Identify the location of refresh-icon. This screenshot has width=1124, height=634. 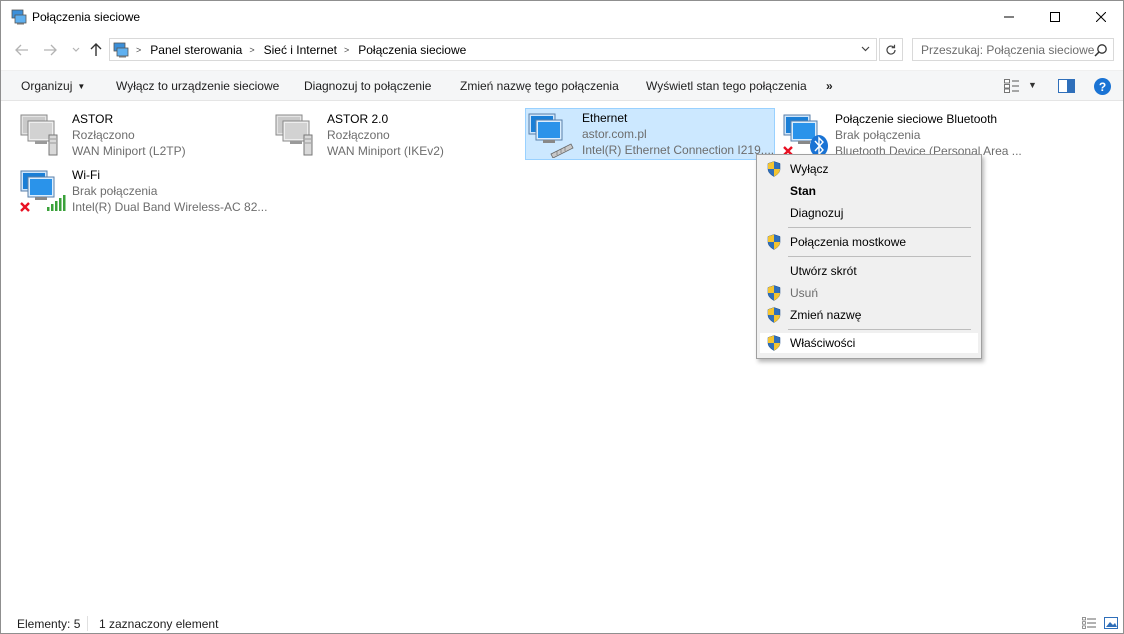
(891, 49).